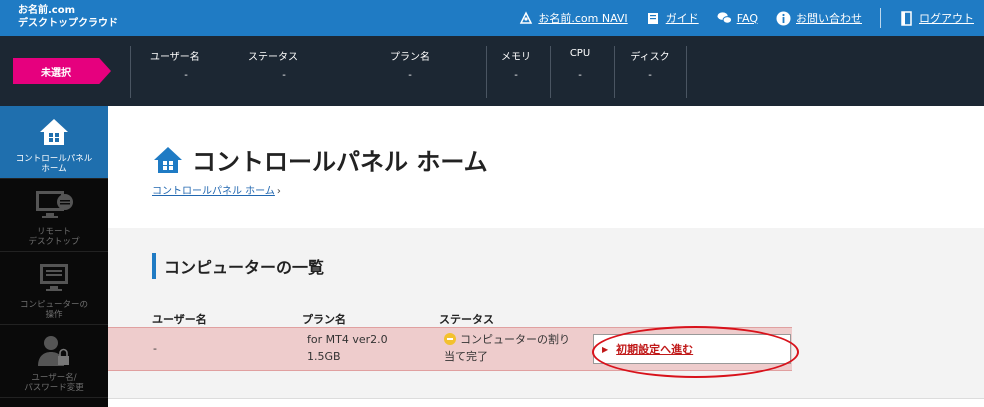 The height and width of the screenshot is (407, 984). Describe the element at coordinates (324, 319) in the screenshot. I see `column-header-plan: プラン名` at that location.